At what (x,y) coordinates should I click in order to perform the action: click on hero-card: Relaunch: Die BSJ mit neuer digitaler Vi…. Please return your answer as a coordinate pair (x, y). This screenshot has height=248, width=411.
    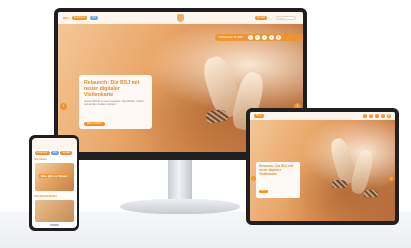
    Looking at the image, I should click on (115, 102).